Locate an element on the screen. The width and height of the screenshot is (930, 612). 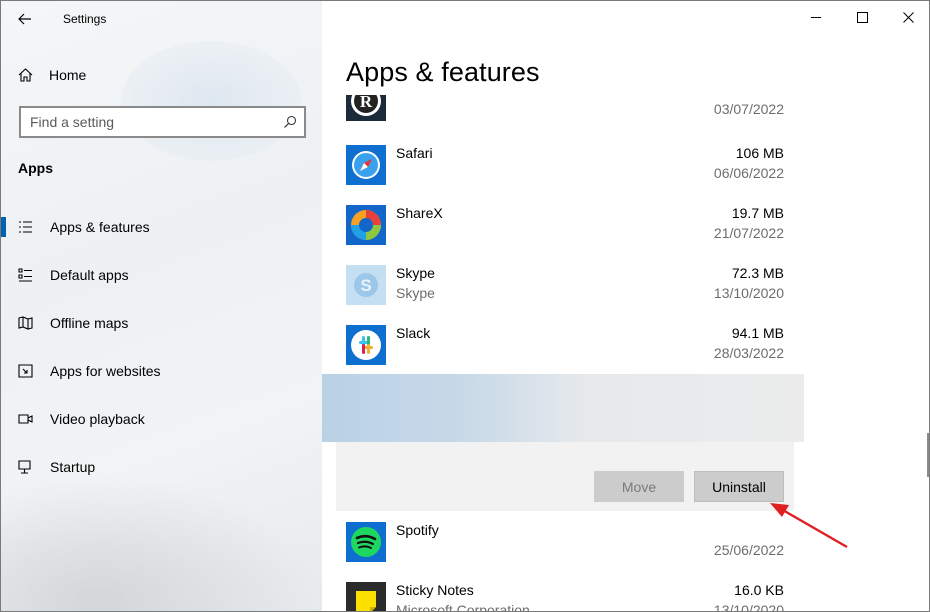
app-size: 94.1 MB is located at coordinates (757, 333).